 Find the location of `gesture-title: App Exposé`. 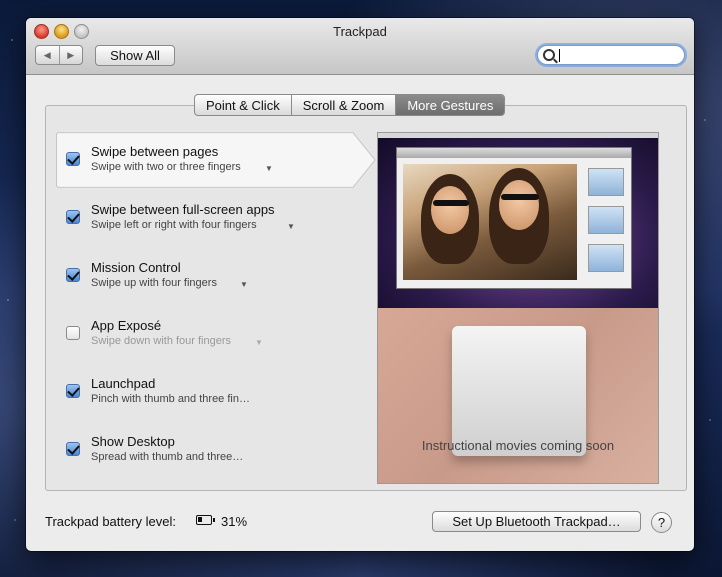

gesture-title: App Exposé is located at coordinates (126, 325).